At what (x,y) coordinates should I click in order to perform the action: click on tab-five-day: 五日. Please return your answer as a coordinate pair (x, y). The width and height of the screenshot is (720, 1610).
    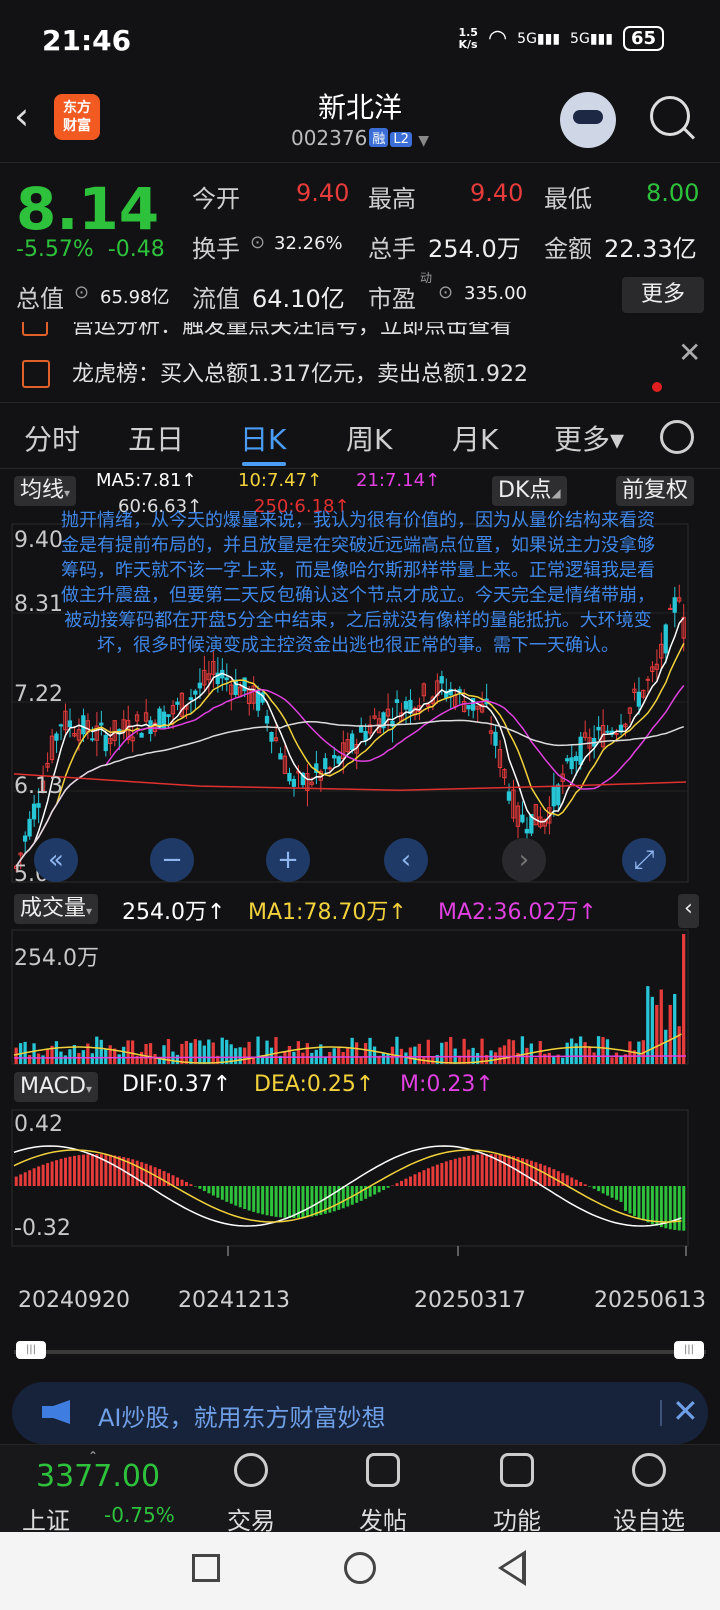
    Looking at the image, I should click on (156, 438).